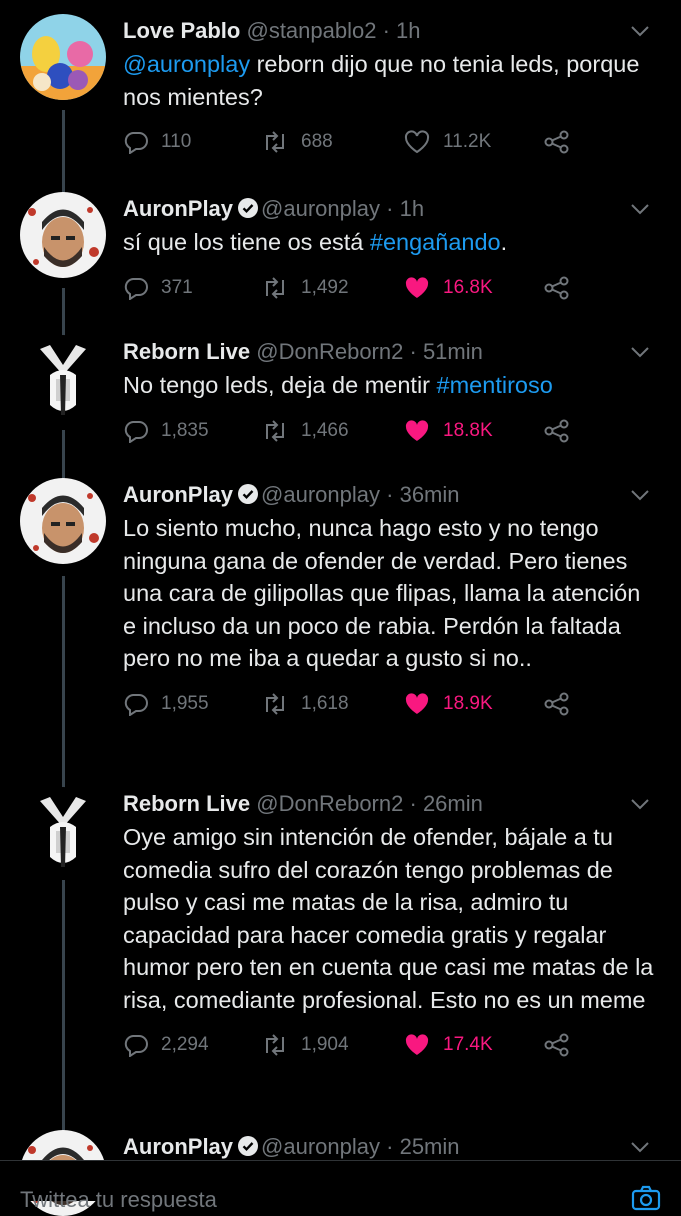 The width and height of the screenshot is (681, 1216). I want to click on reply-input: Twittea tu respuesta, so click(118, 1200).